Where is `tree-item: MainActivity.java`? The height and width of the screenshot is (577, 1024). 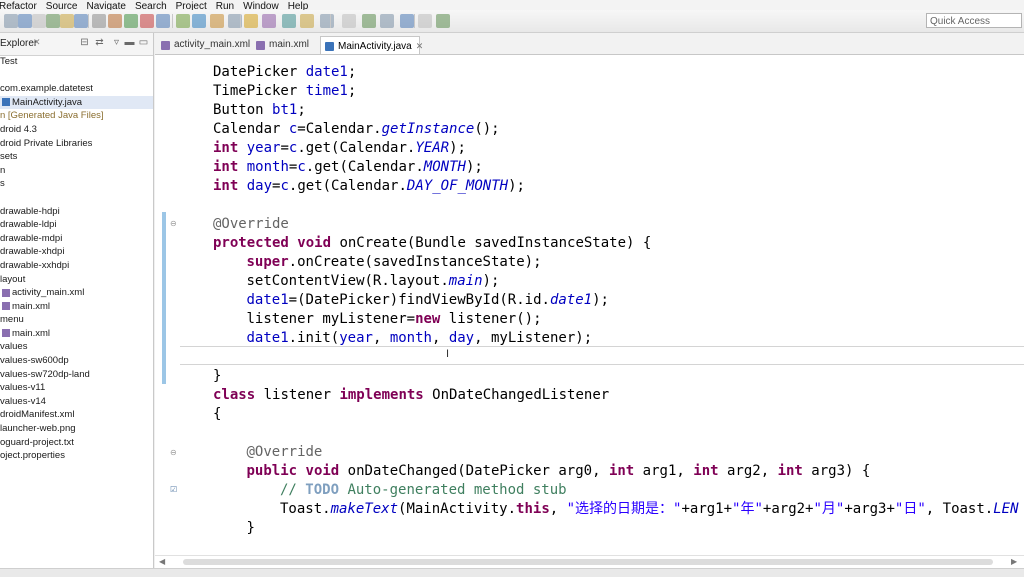
tree-item: MainActivity.java is located at coordinates (76, 102).